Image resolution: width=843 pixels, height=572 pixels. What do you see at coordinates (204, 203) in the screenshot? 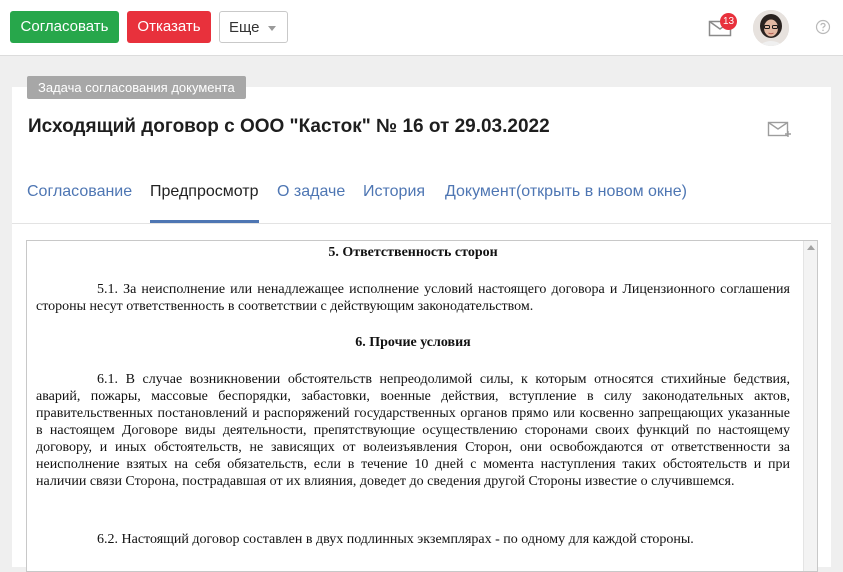
I see `tab-preview: Предпросмотр` at bounding box center [204, 203].